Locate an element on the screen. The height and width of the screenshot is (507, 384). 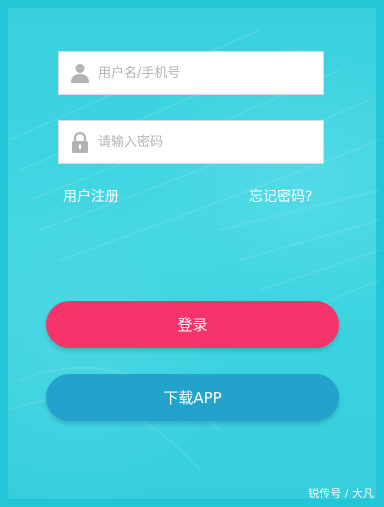
login-button-label: 登录 is located at coordinates (192, 325).